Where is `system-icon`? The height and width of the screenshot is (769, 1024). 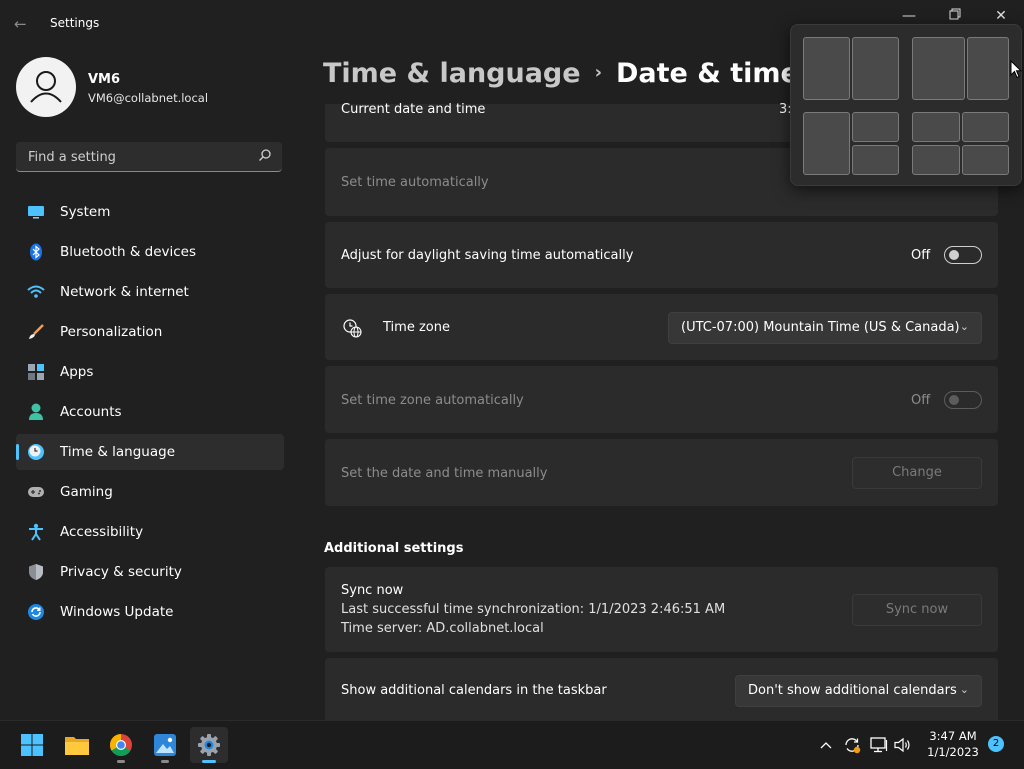
system-icon is located at coordinates (36, 212).